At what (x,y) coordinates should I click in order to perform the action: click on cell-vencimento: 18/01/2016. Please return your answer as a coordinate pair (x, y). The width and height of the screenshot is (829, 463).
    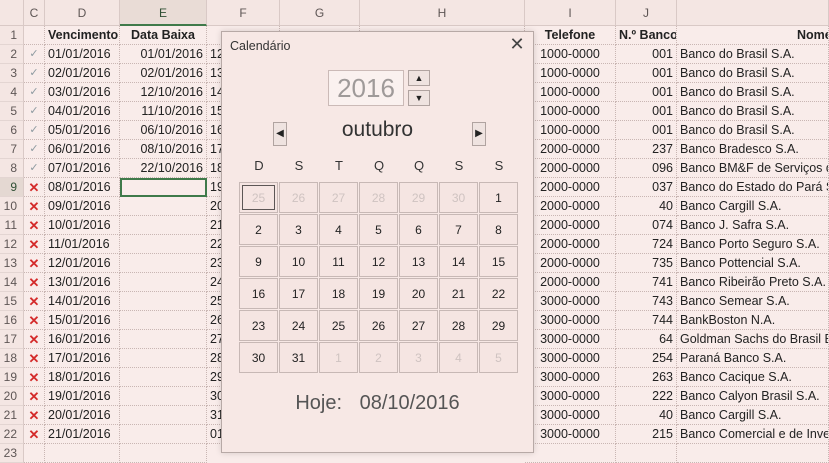
    Looking at the image, I should click on (82, 377).